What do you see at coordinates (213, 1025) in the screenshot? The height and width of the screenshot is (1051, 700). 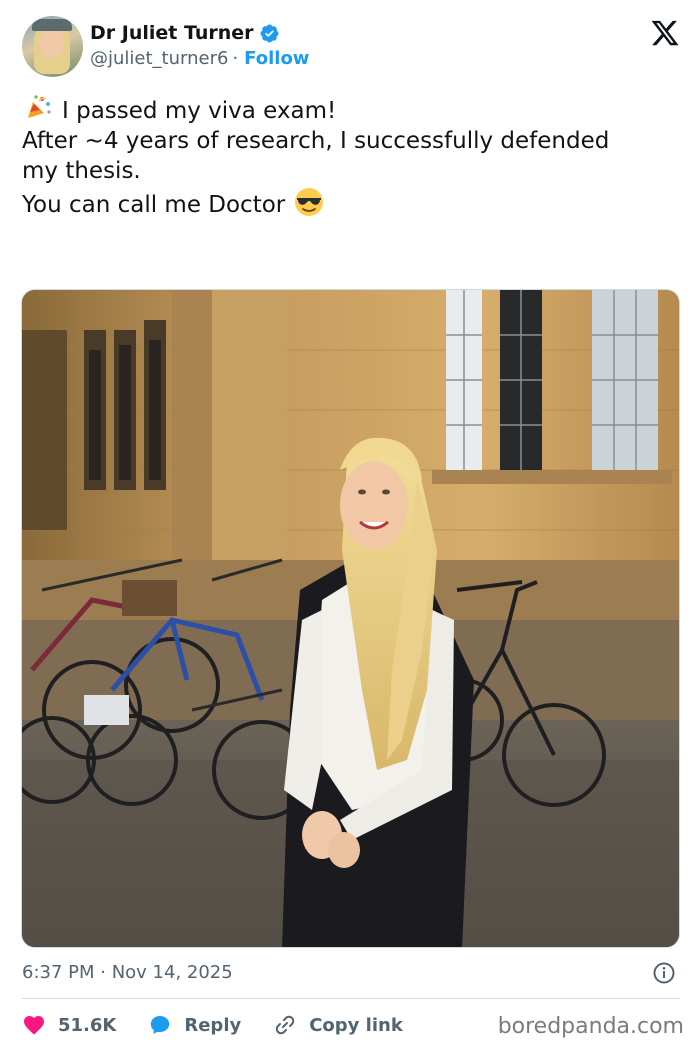 I see `reply-label: Reply` at bounding box center [213, 1025].